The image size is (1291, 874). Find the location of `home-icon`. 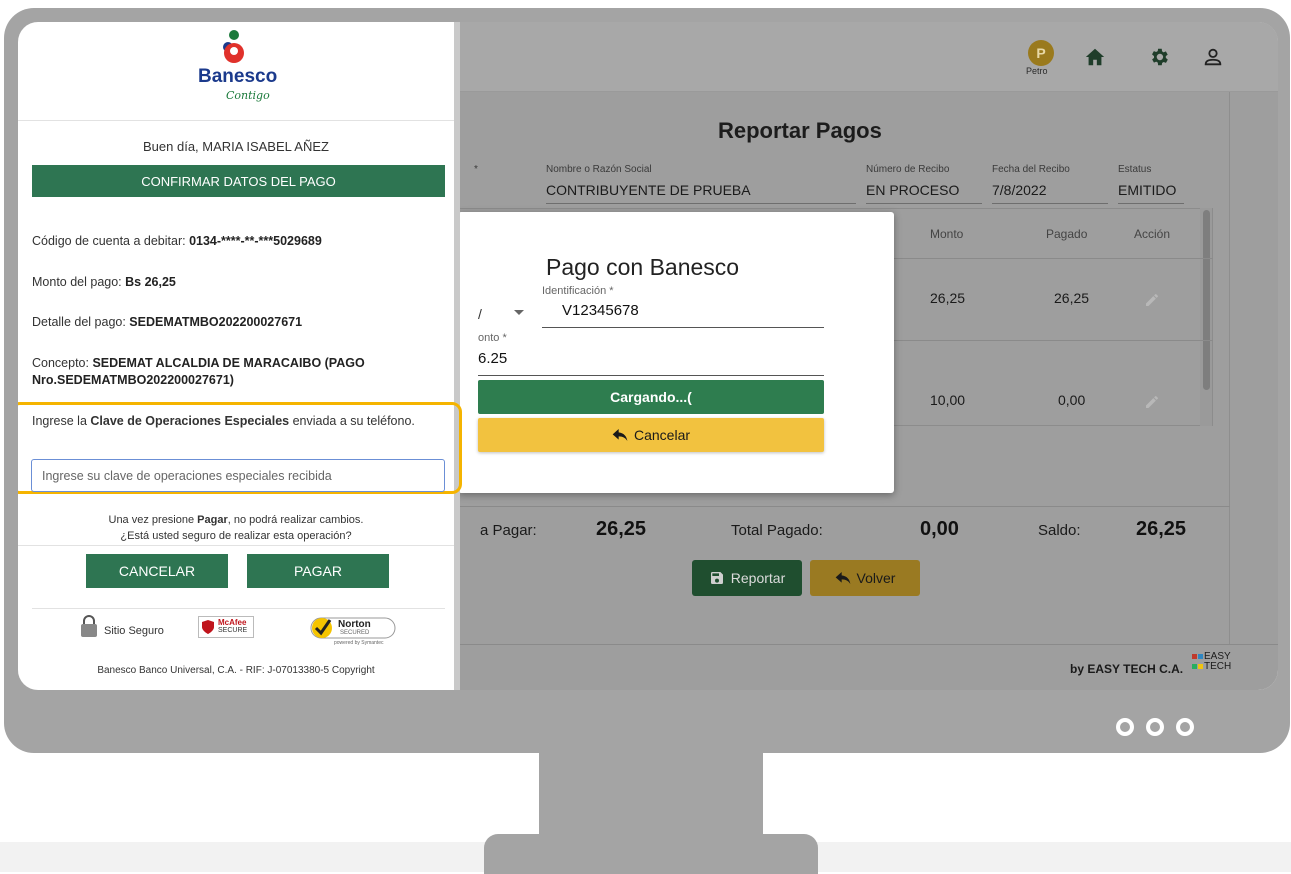

home-icon is located at coordinates (1095, 57).